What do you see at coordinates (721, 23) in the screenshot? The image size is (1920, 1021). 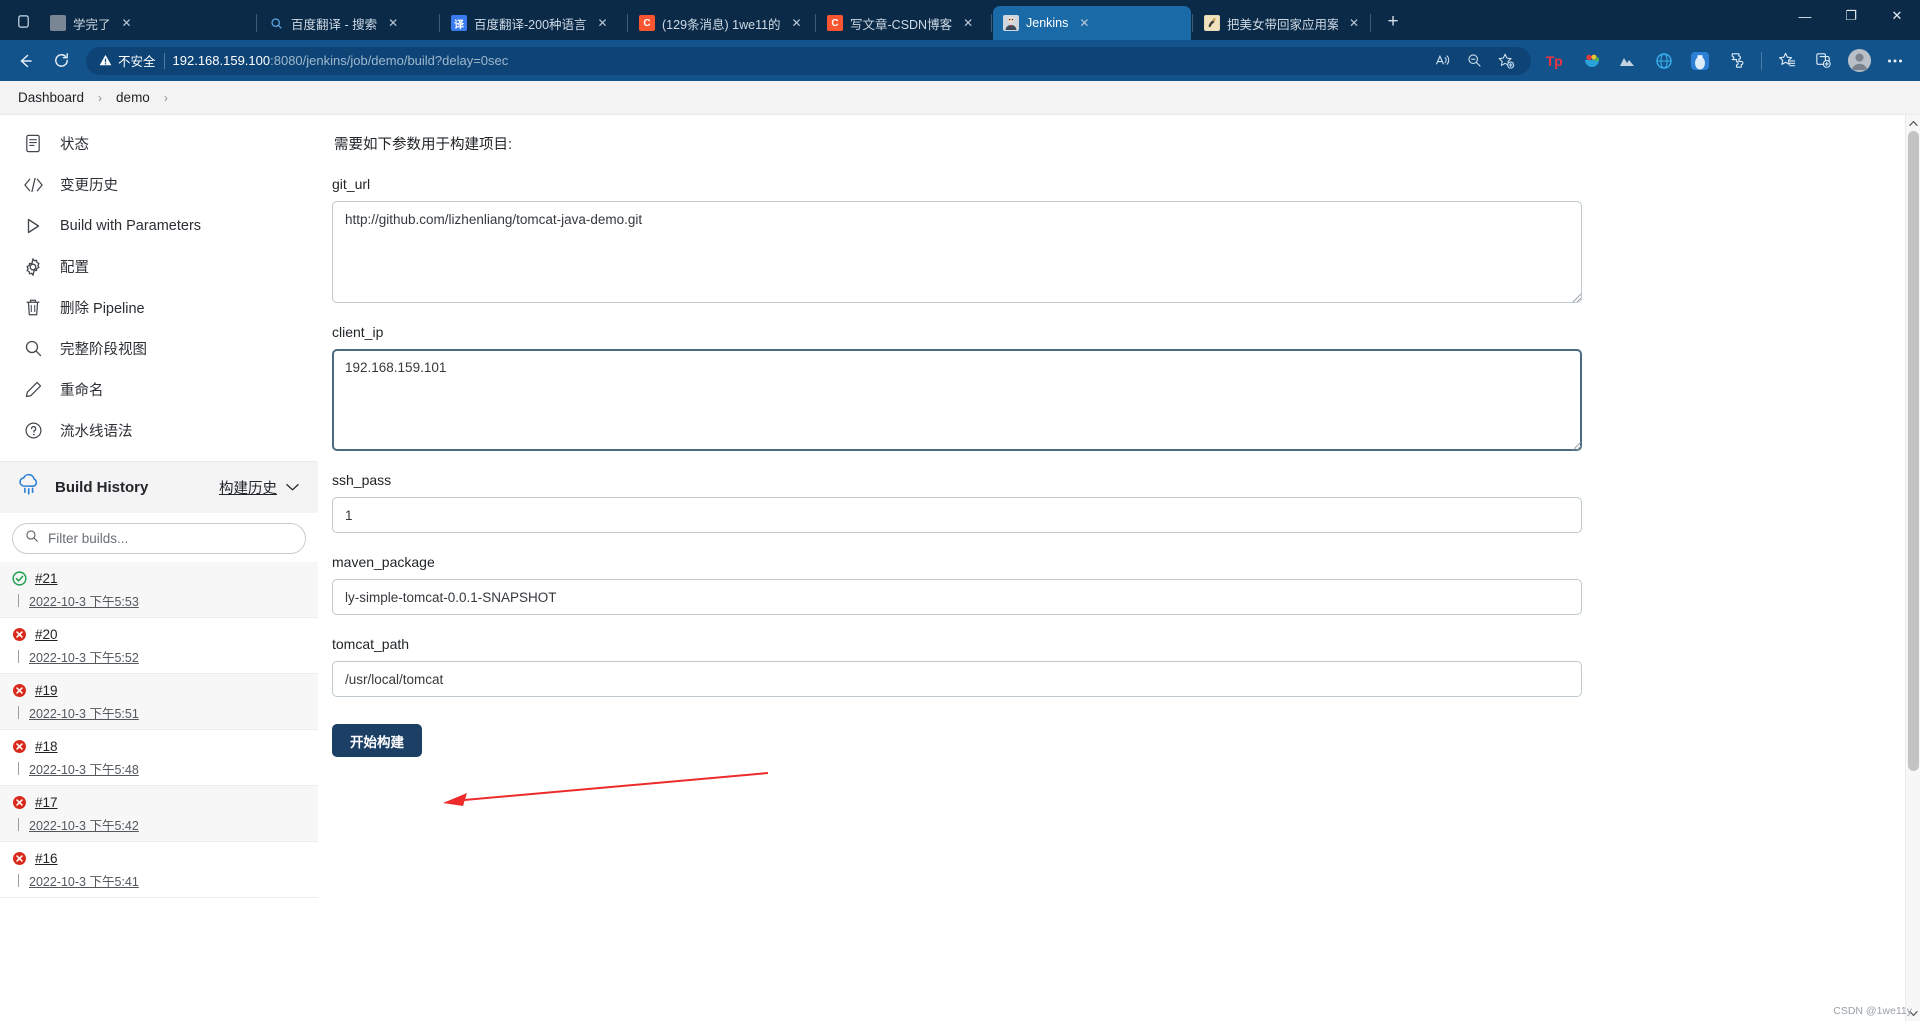 I see `browser-tab-3: C (129条消息) 1we11的 ✕` at bounding box center [721, 23].